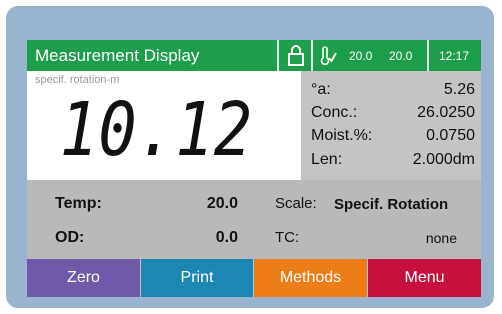 This screenshot has height=314, width=502. I want to click on main-reading: 10.12, so click(156, 130).